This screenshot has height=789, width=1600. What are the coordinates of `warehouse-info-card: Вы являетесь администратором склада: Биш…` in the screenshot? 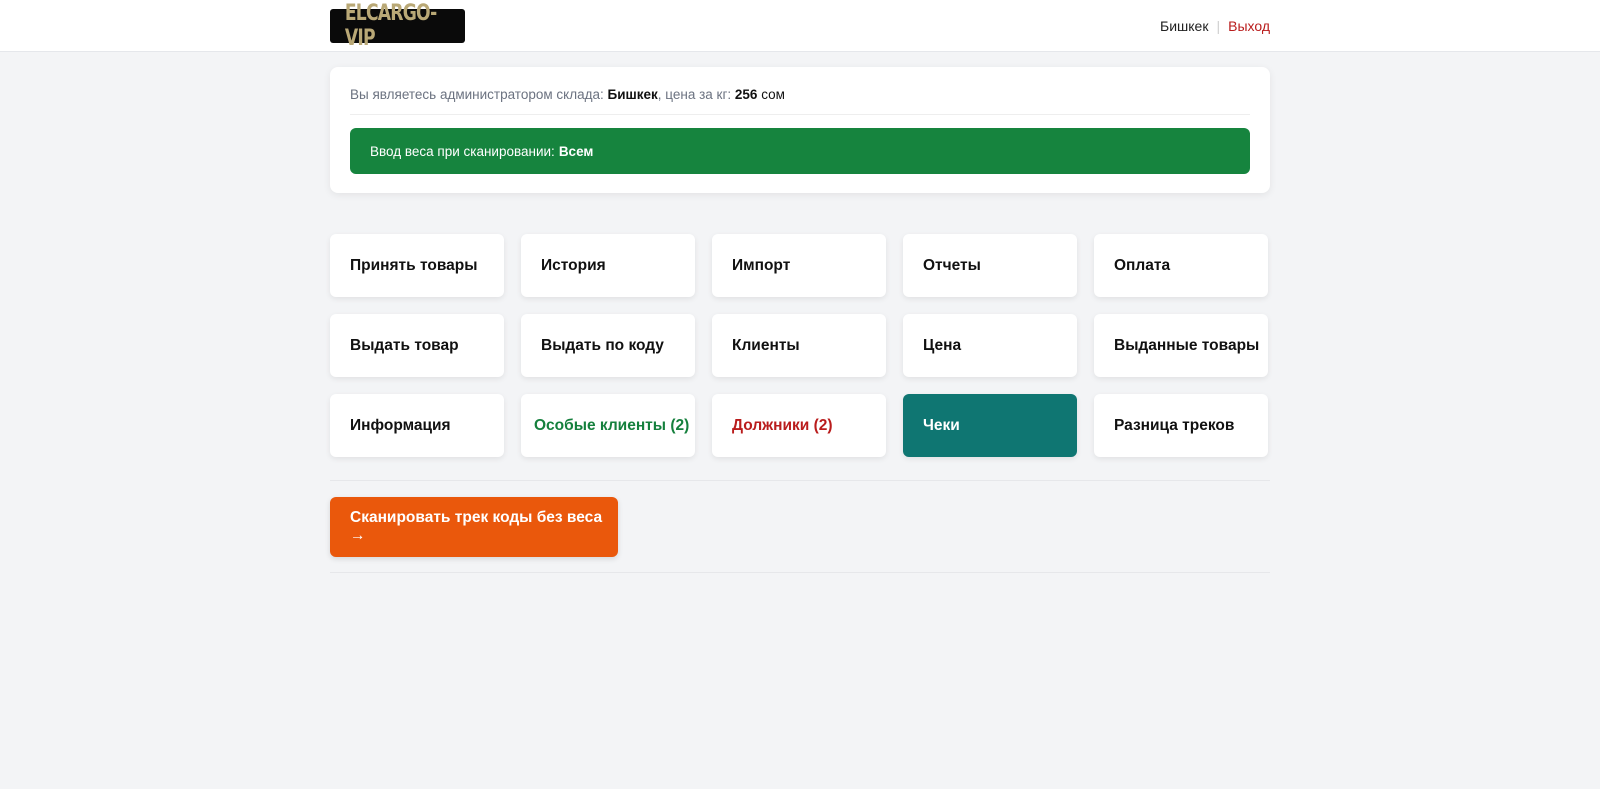 It's located at (800, 130).